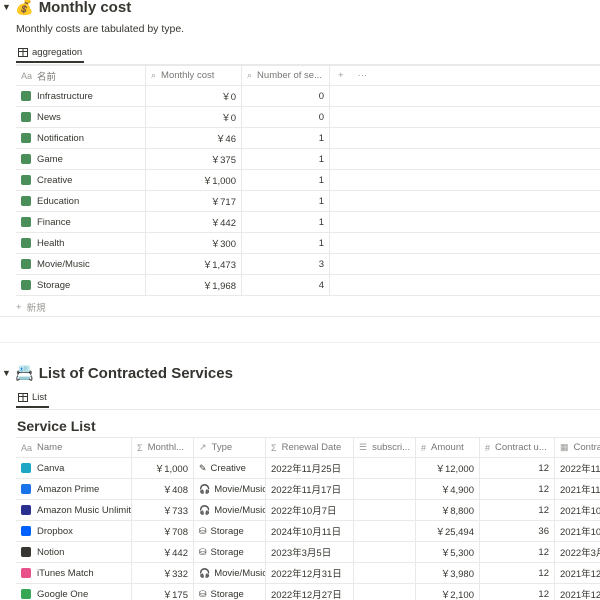 Image resolution: width=600 pixels, height=600 pixels. What do you see at coordinates (230, 447) in the screenshot?
I see `column-header-type: ↗ Type` at bounding box center [230, 447].